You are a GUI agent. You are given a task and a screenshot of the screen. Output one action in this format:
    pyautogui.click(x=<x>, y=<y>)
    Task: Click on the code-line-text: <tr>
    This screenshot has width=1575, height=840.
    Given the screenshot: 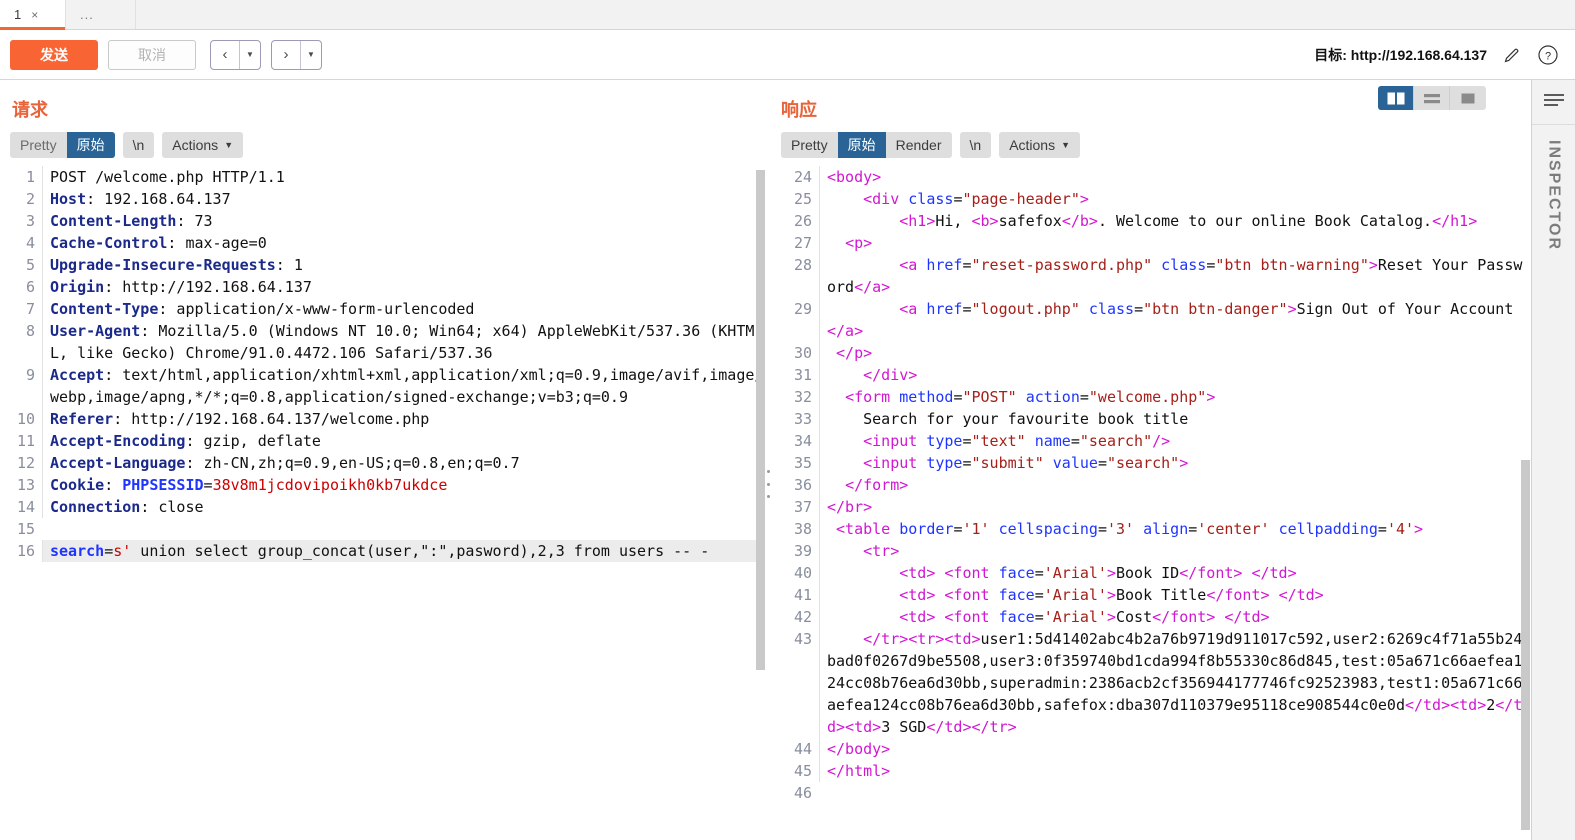 What is the action you would take?
    pyautogui.click(x=1175, y=551)
    